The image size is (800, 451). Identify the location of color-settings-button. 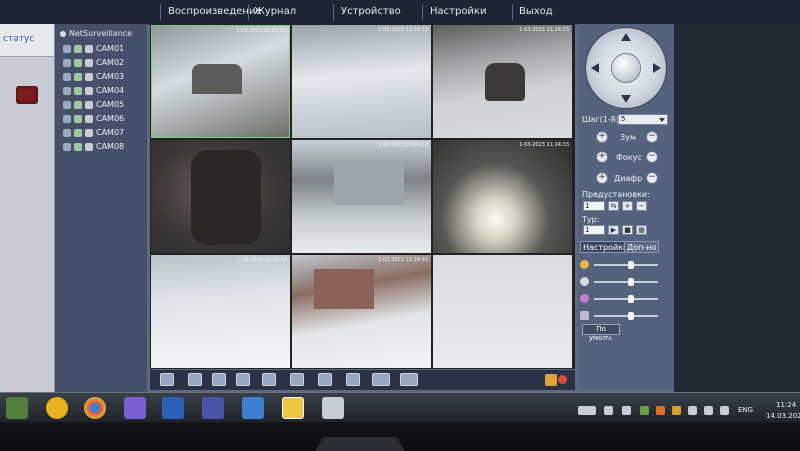
(353, 379).